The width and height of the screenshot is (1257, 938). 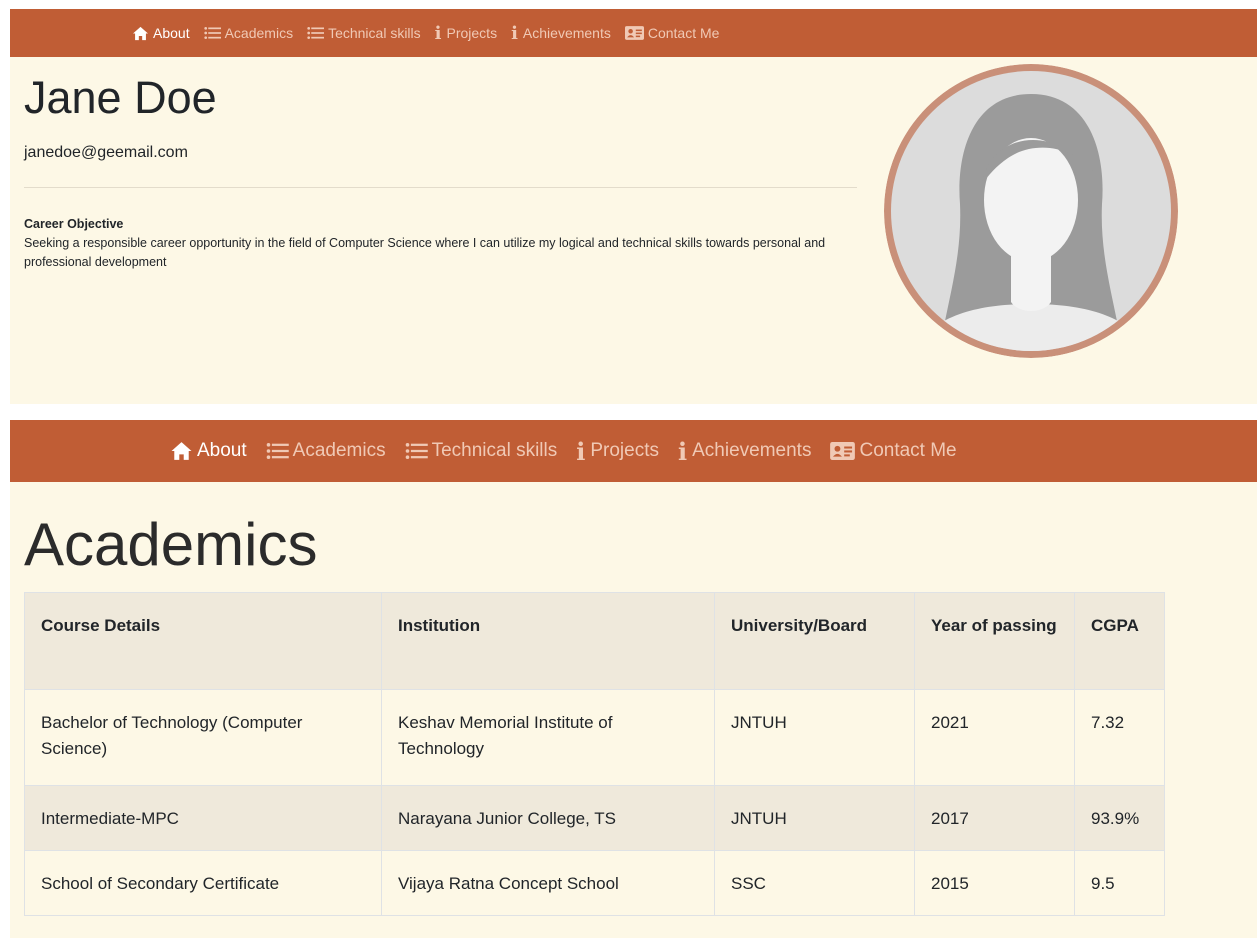 I want to click on divider, so click(x=440, y=187).